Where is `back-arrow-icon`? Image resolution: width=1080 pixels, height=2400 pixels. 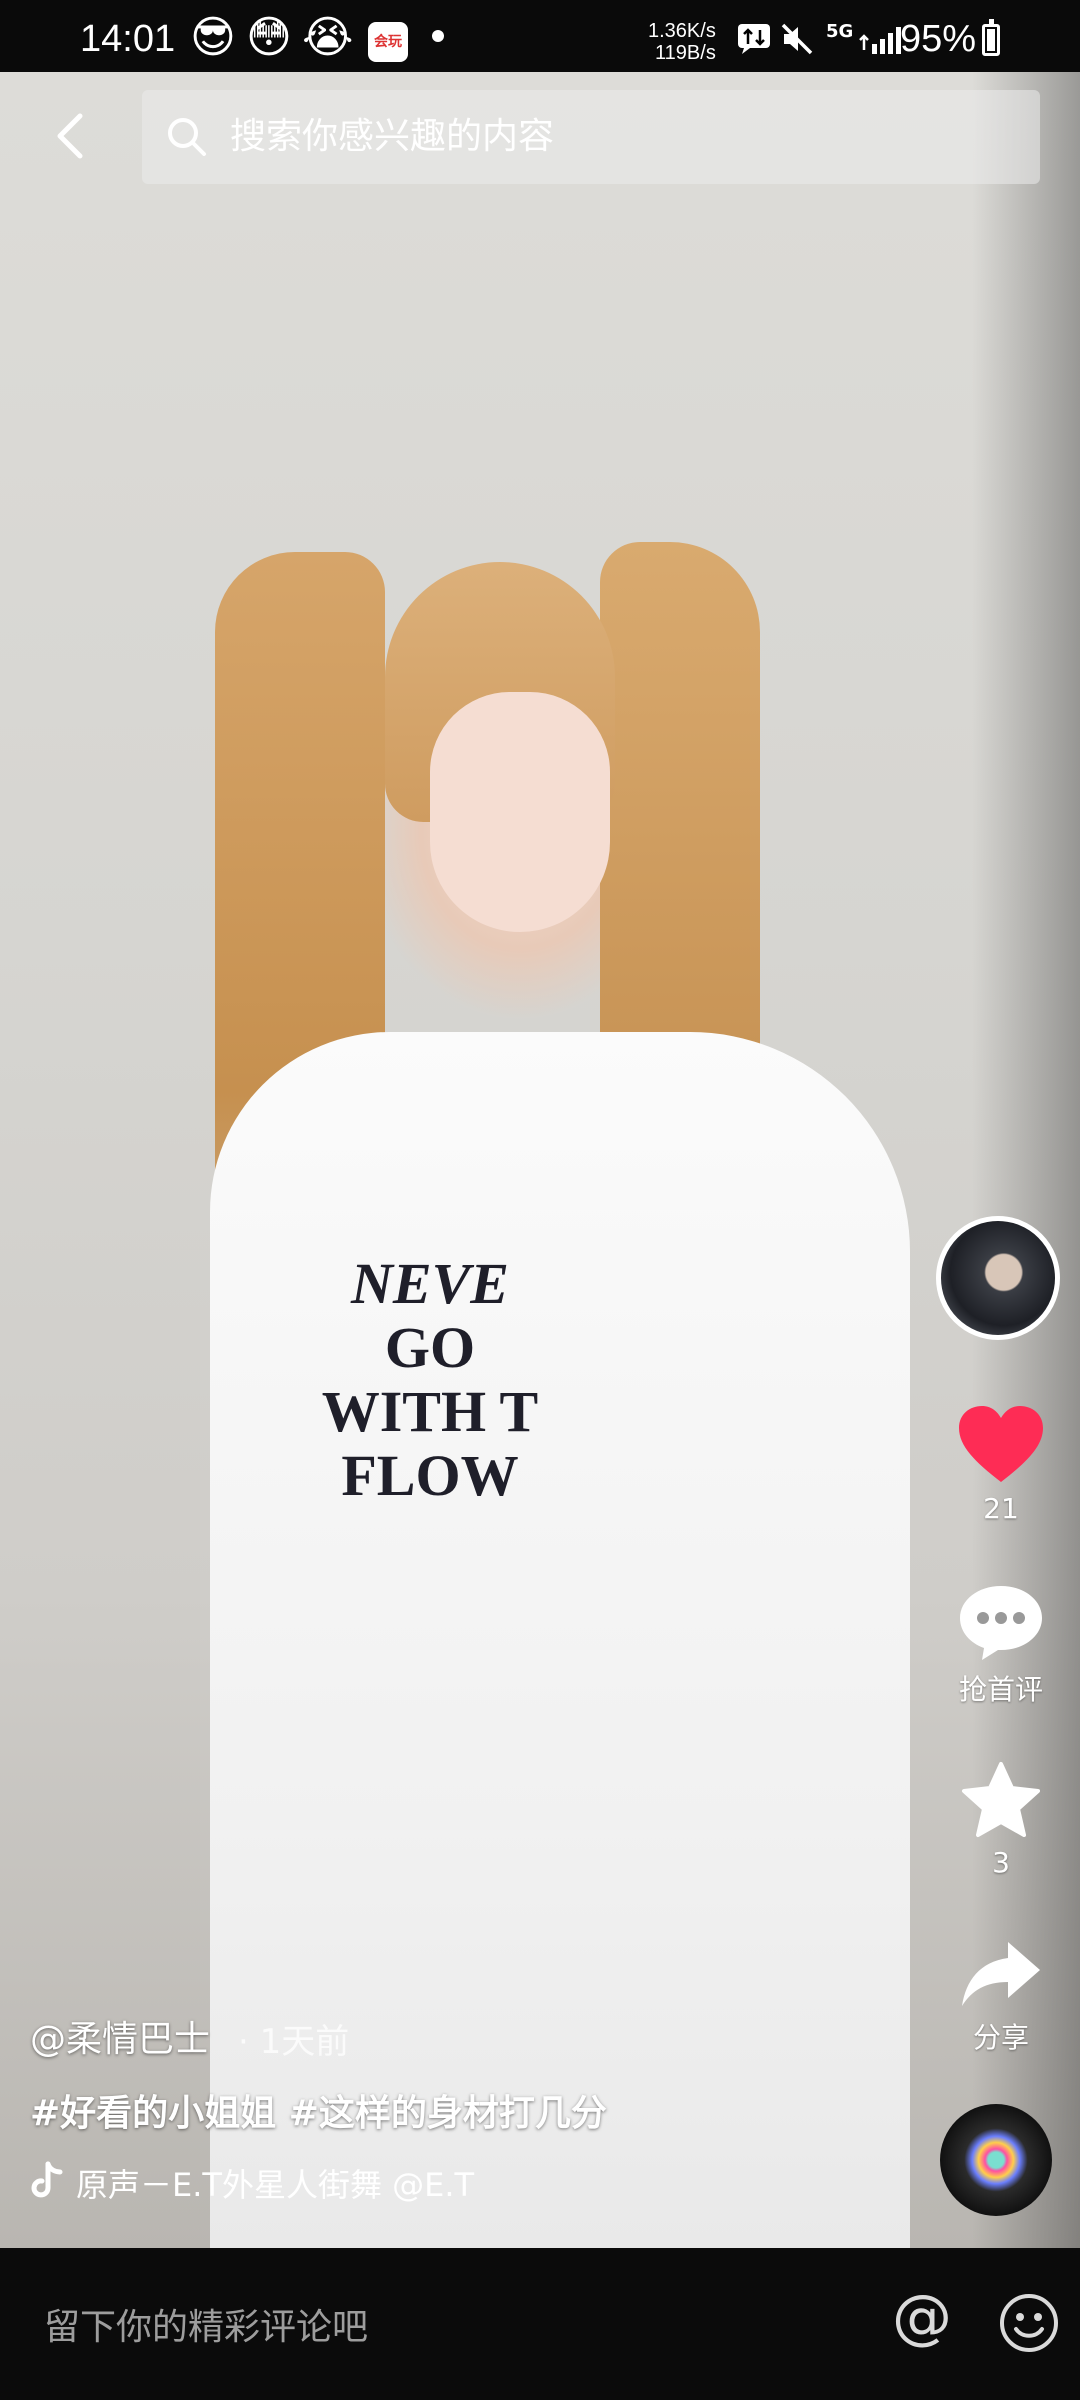 back-arrow-icon is located at coordinates (72, 136).